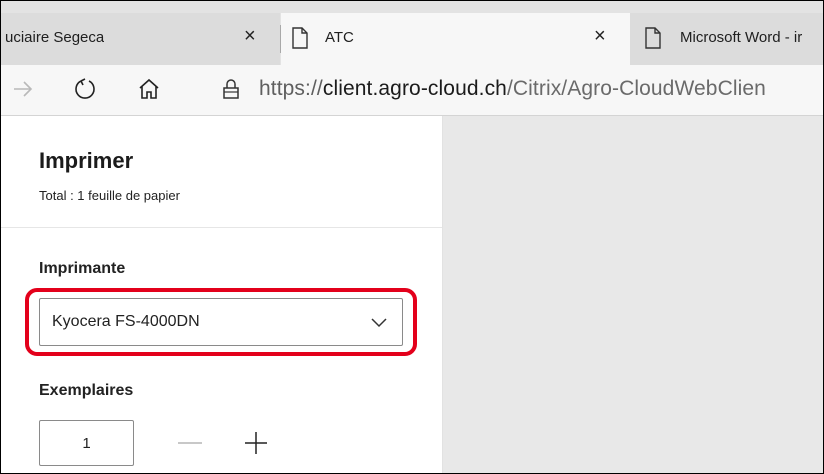 This screenshot has width=824, height=474. Describe the element at coordinates (126, 321) in the screenshot. I see `printer-value: Kyocera FS-4000DN` at that location.